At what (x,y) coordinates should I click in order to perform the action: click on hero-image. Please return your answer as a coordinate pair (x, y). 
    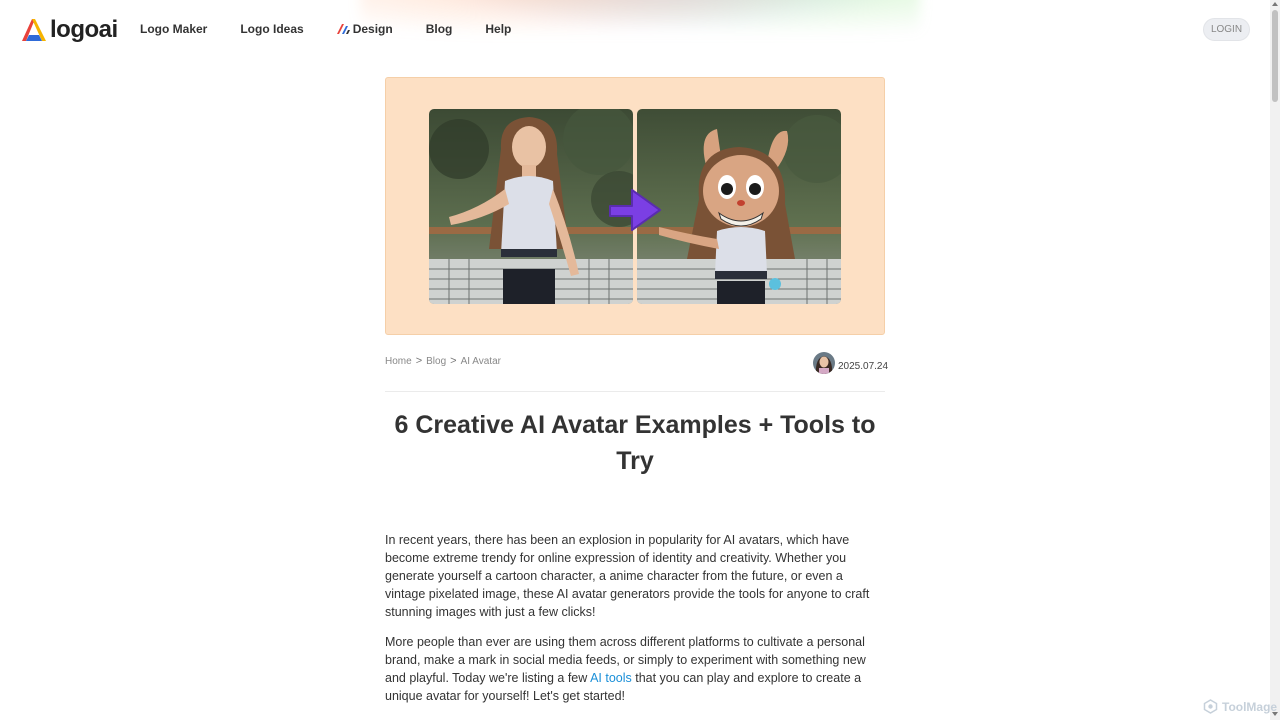
    Looking at the image, I should click on (635, 206).